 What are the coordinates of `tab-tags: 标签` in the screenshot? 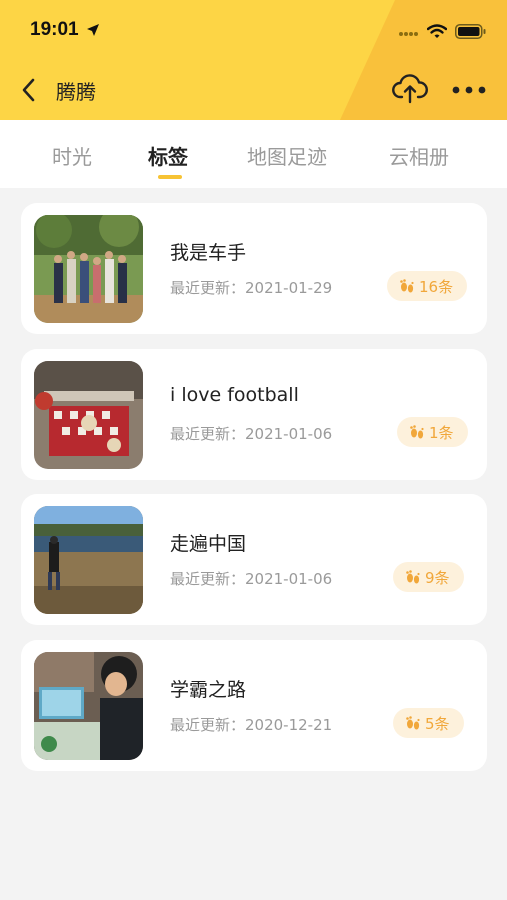 It's located at (168, 155).